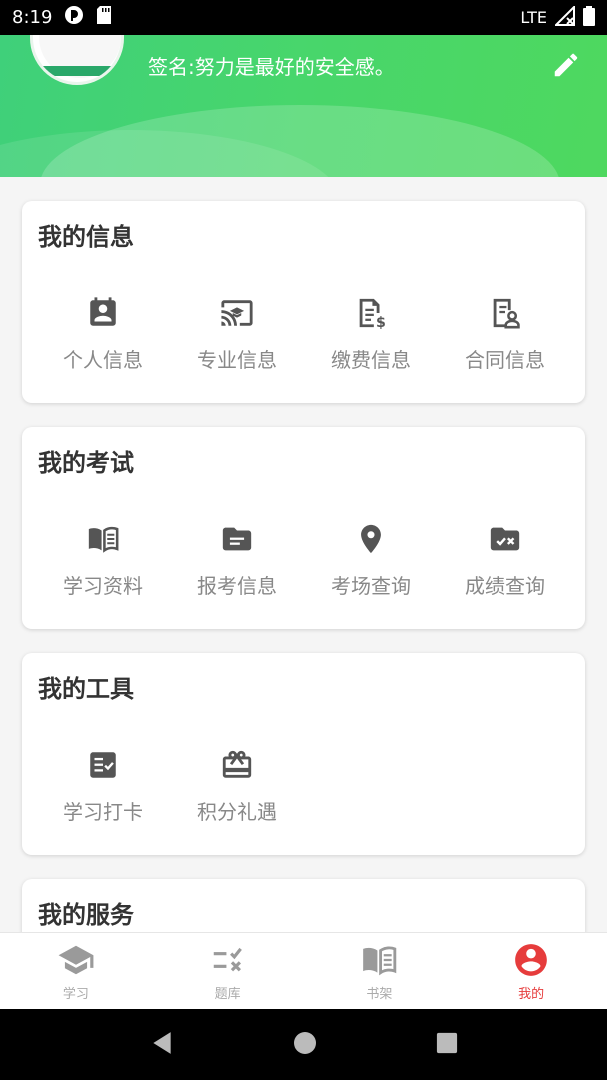  I want to click on menu-item-label: 报考信息, so click(237, 586).